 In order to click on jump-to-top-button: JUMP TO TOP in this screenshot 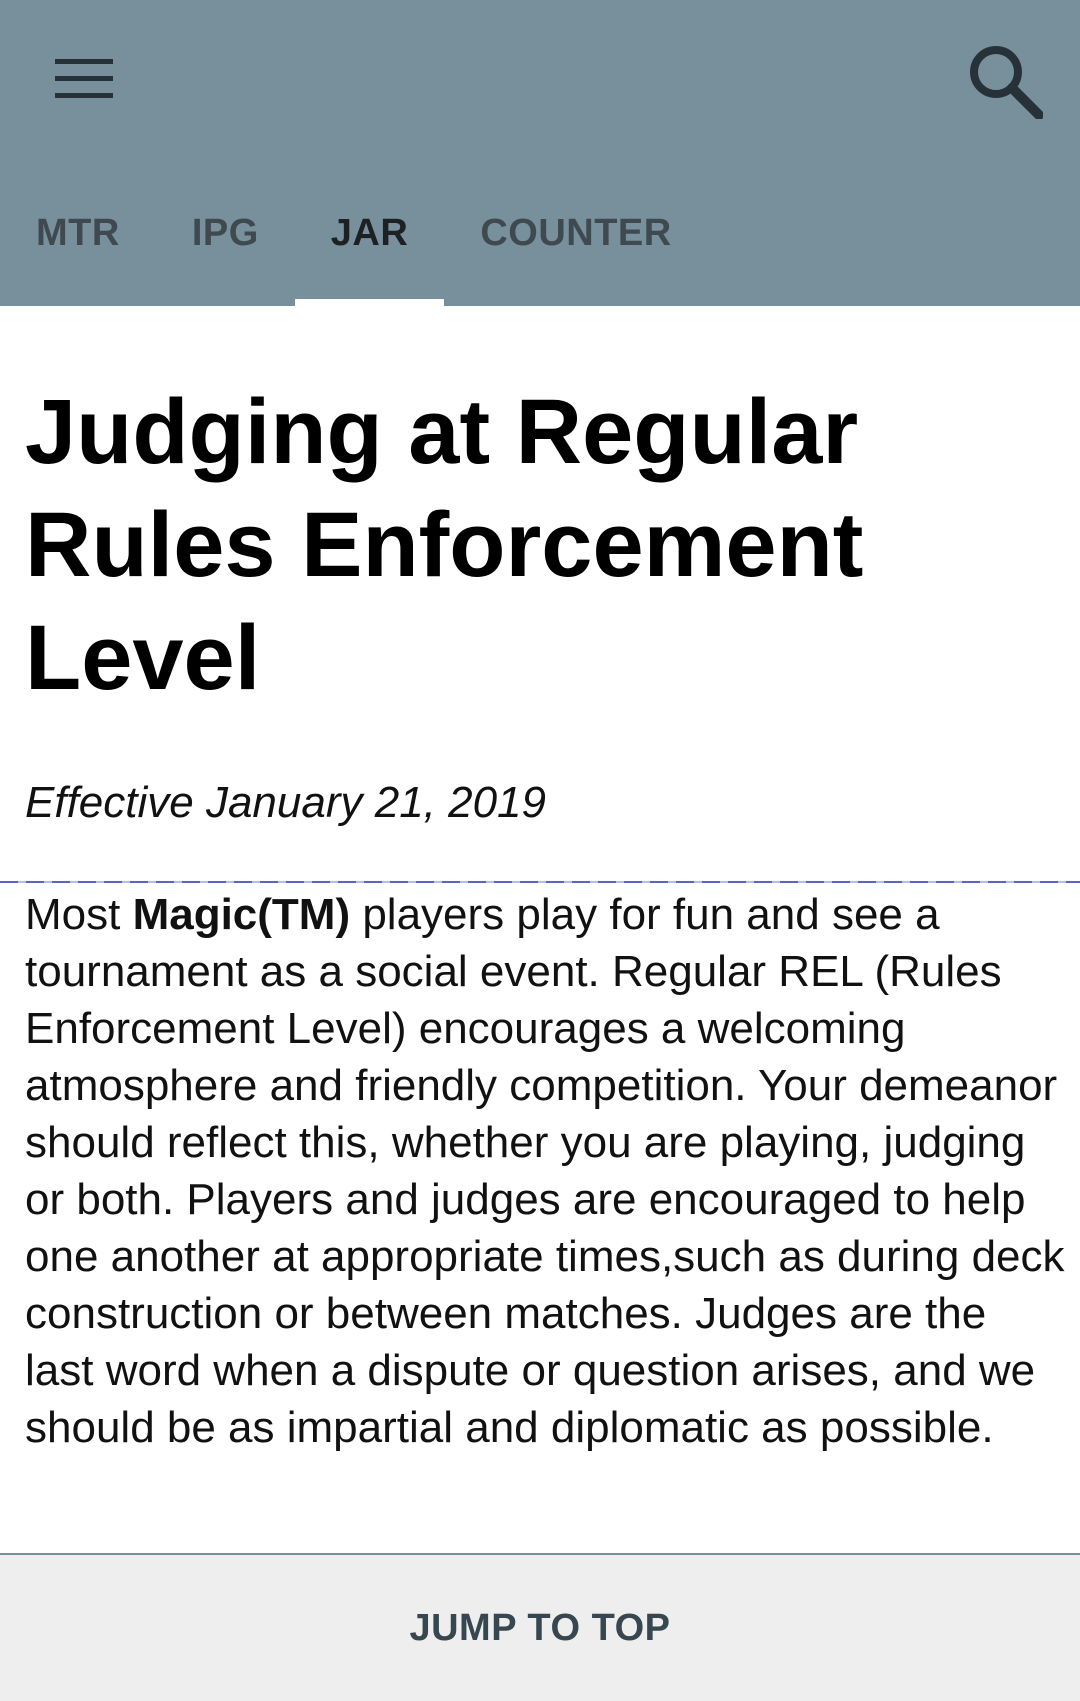, I will do `click(539, 1628)`.